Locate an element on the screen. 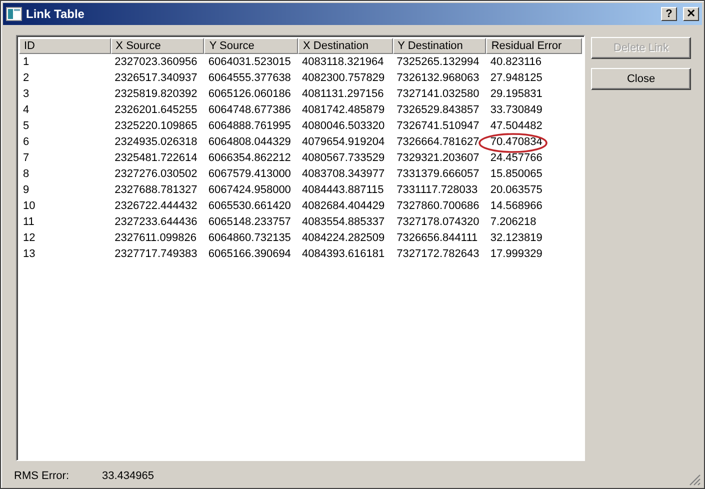  table-cell: 6064808.044329 is located at coordinates (249, 142).